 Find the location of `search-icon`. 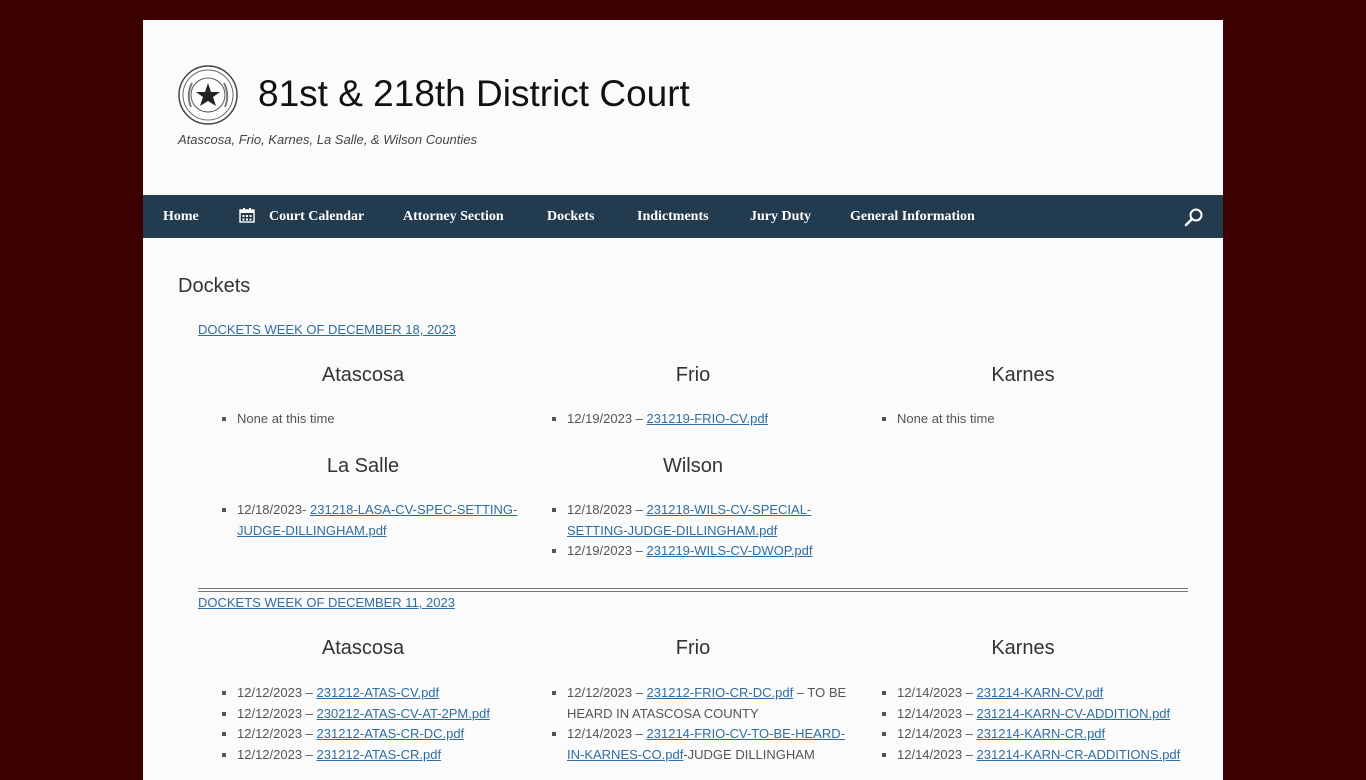

search-icon is located at coordinates (1194, 217).